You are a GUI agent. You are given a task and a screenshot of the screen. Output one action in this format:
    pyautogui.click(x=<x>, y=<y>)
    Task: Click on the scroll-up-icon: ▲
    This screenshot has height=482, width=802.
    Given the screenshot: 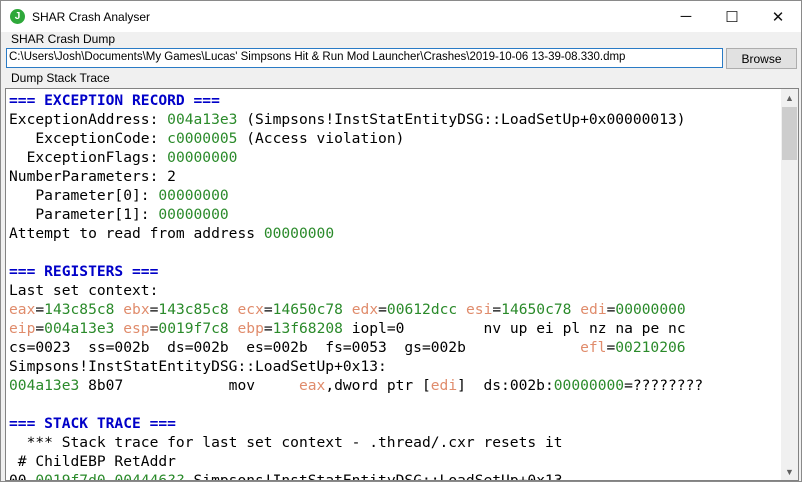 What is the action you would take?
    pyautogui.click(x=789, y=97)
    